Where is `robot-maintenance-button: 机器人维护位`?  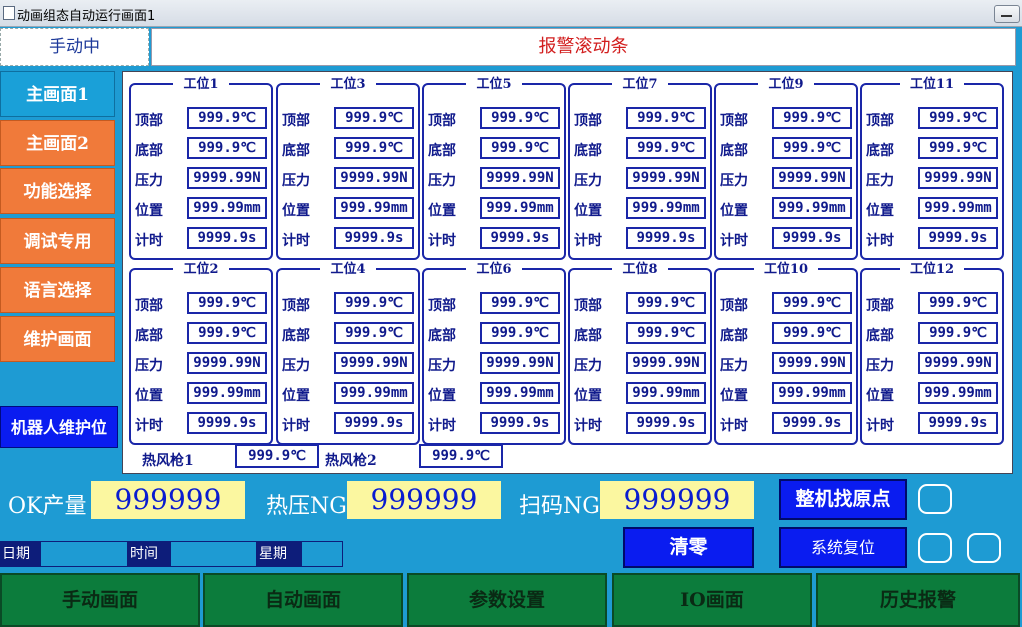
robot-maintenance-button: 机器人维护位 is located at coordinates (59, 427).